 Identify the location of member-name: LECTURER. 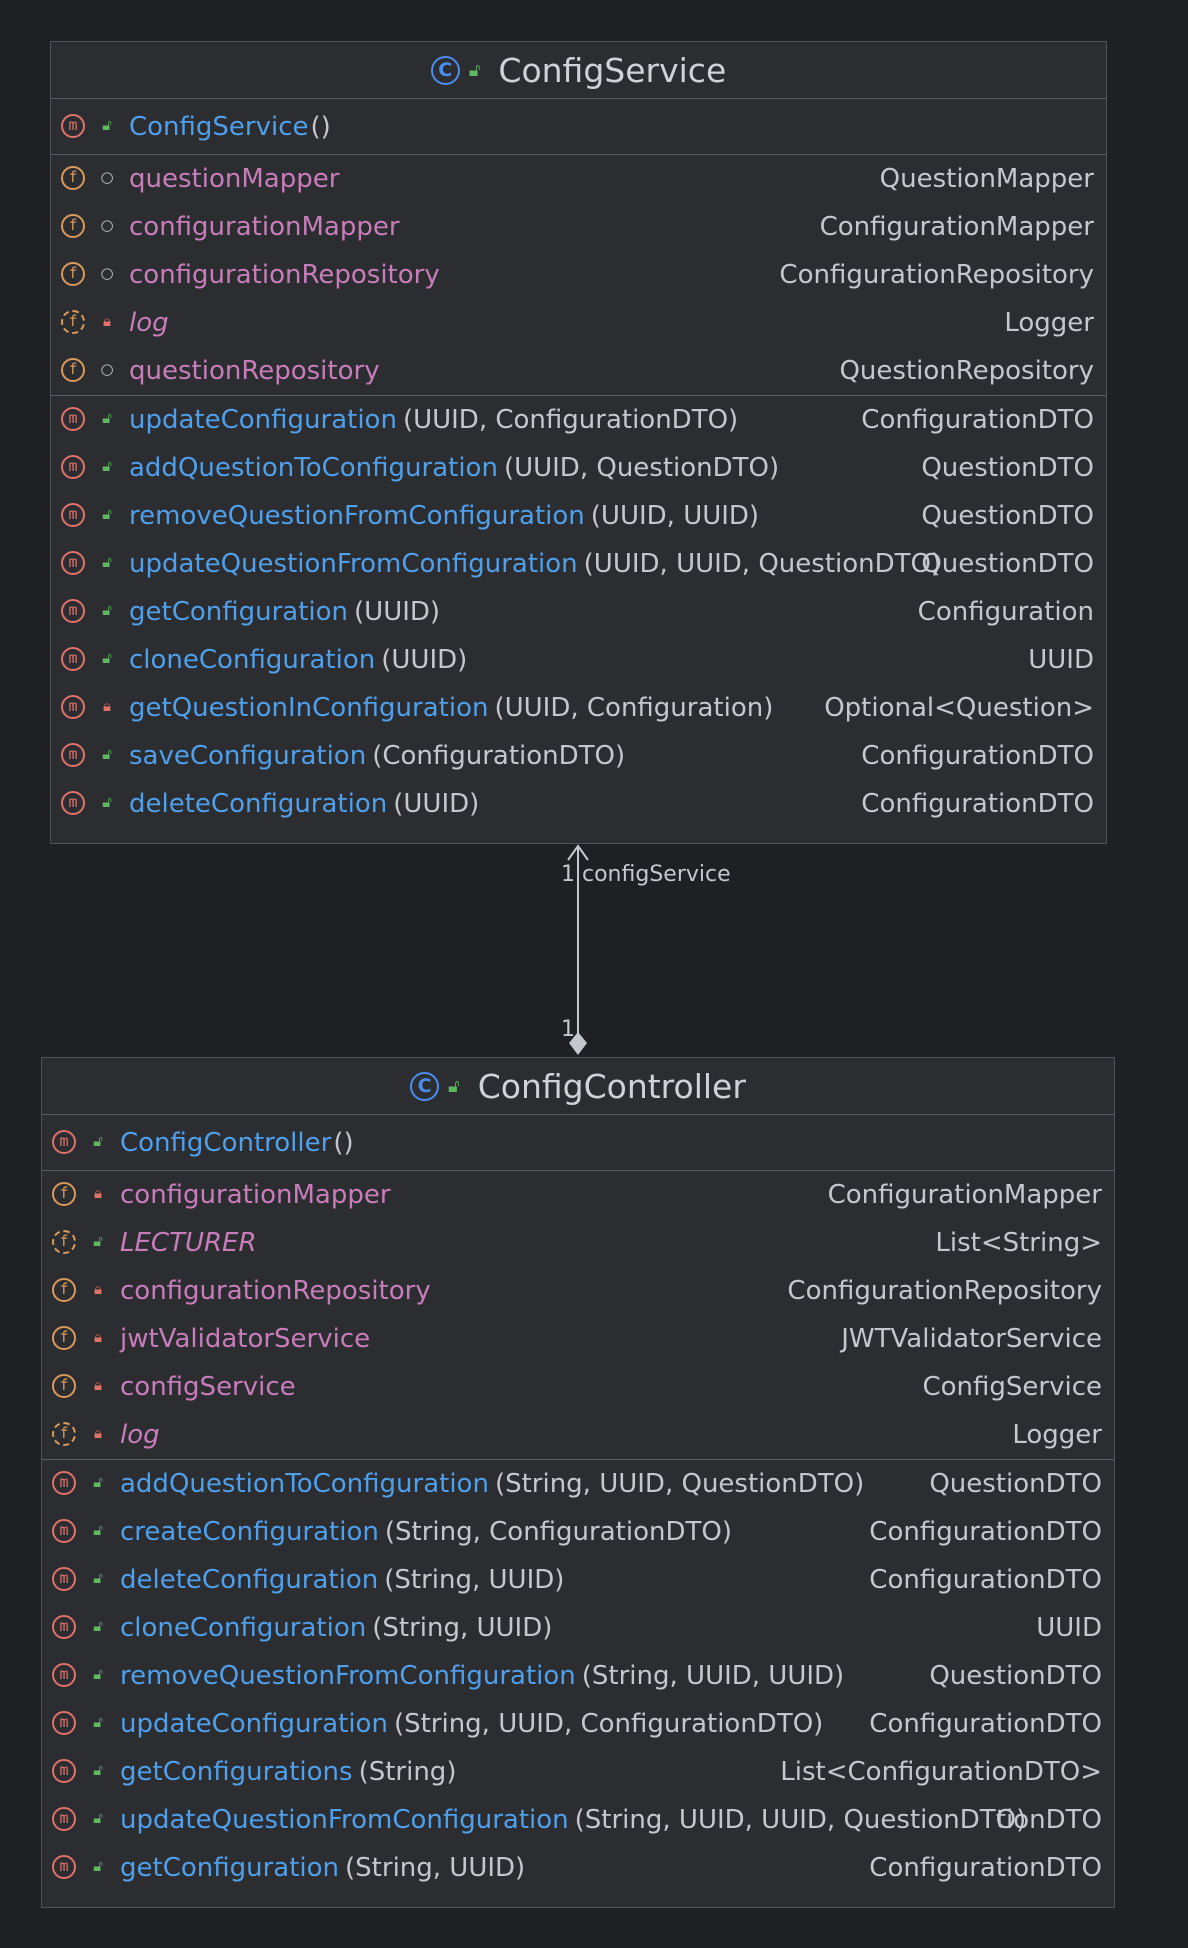
(188, 1243).